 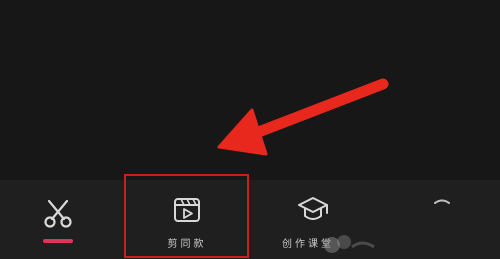 I want to click on tab-cut, so click(x=59, y=219).